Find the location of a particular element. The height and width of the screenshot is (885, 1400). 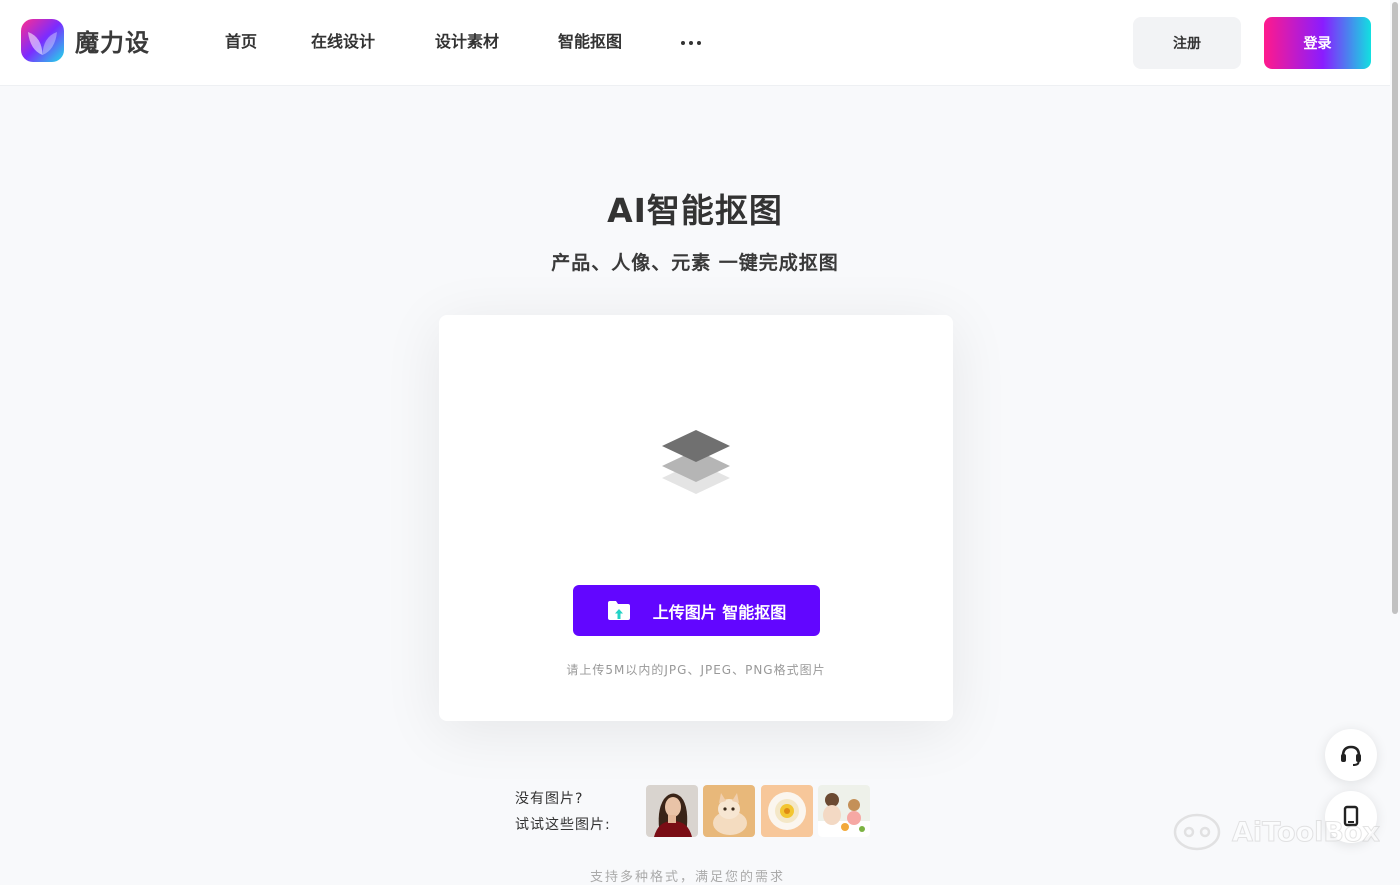

woman-portrait-image is located at coordinates (672, 811).